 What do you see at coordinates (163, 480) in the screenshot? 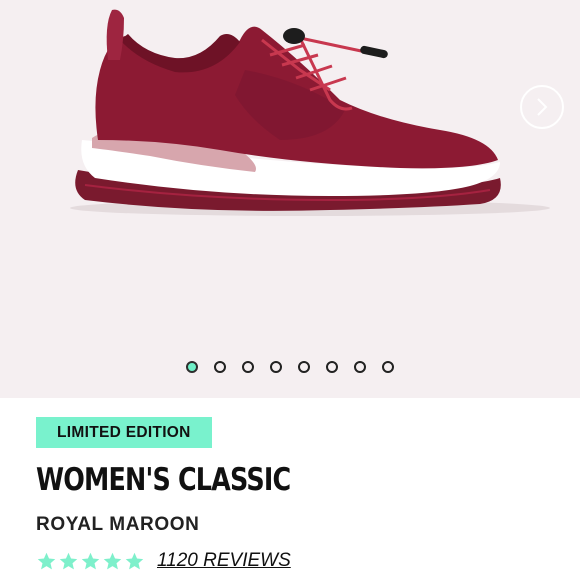
I see `product-title: WOMEN'S CLASSIC` at bounding box center [163, 480].